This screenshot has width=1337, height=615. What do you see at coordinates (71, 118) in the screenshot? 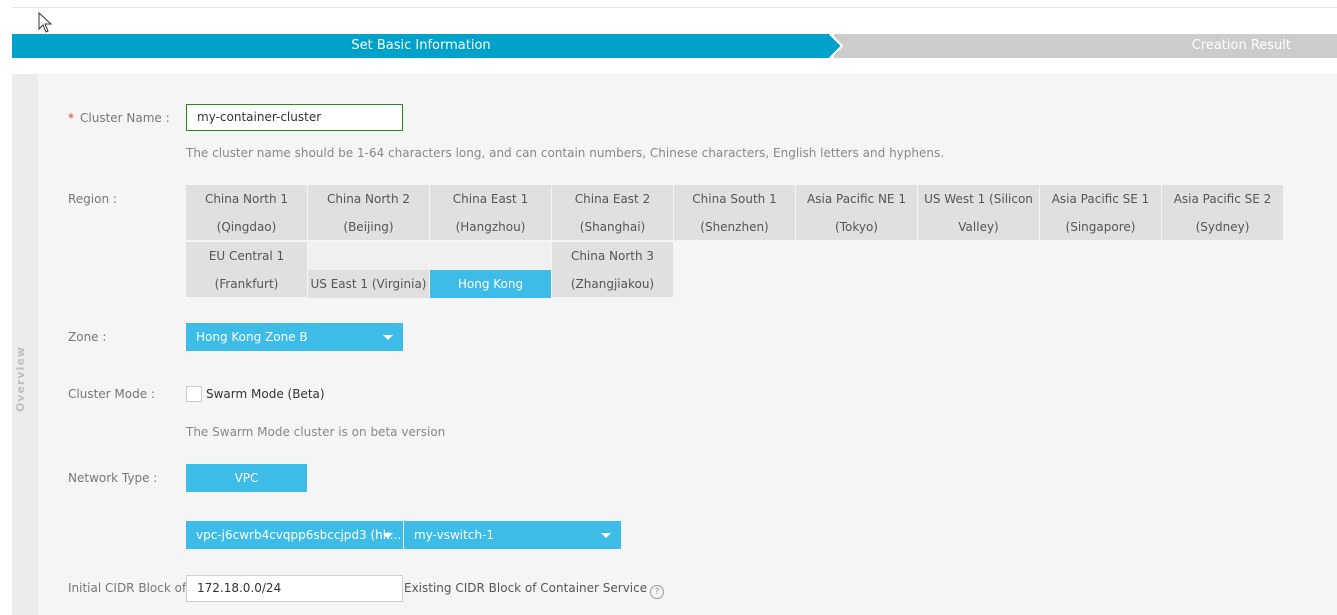
I see `required-mark: *` at bounding box center [71, 118].